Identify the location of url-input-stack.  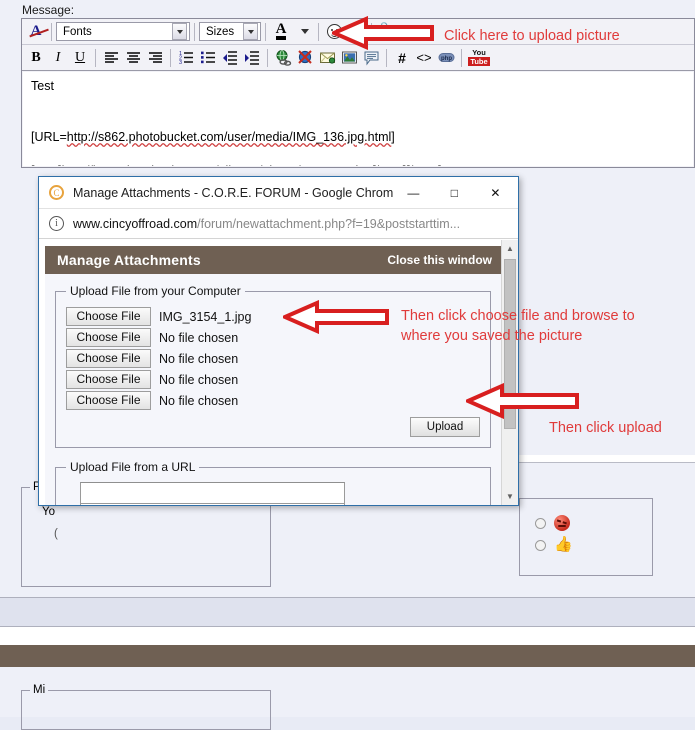
(212, 493).